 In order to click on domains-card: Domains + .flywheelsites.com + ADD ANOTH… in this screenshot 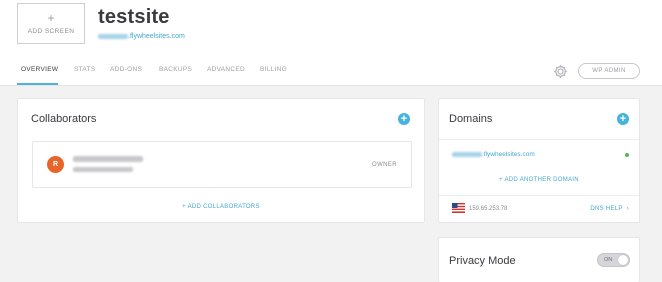, I will do `click(539, 160)`.